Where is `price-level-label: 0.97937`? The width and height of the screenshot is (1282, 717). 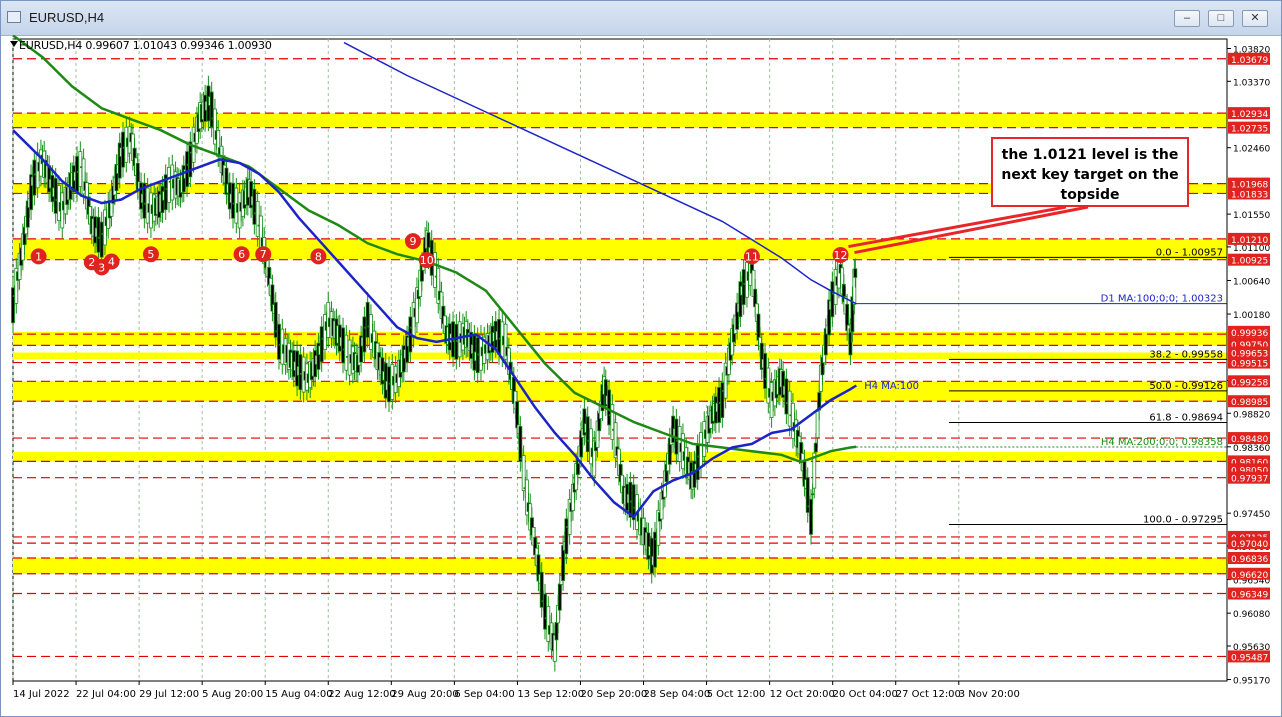
price-level-label: 0.97937 is located at coordinates (1249, 480).